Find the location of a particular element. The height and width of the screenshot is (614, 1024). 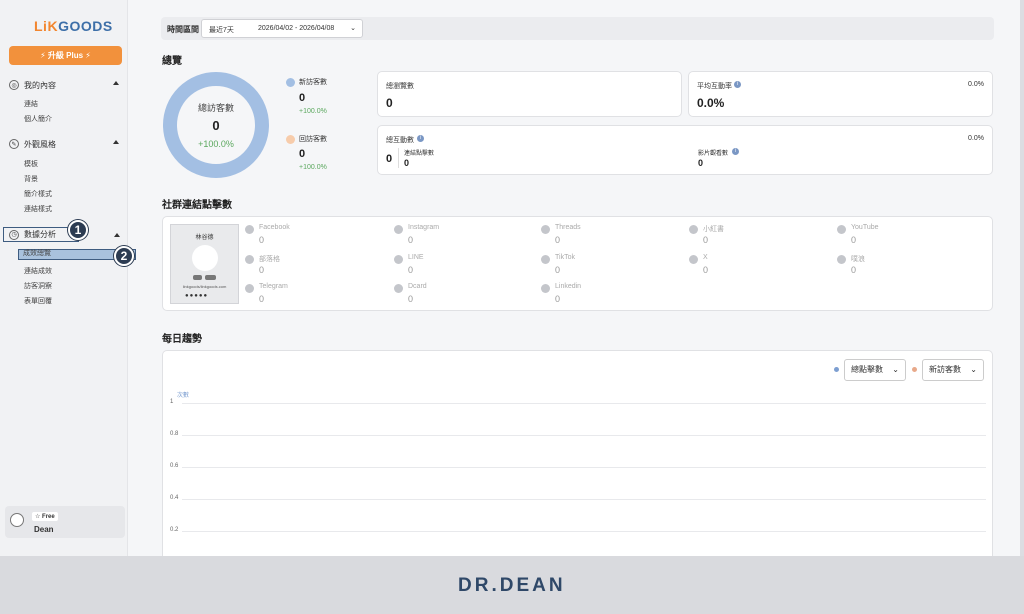

social-name: YouTube is located at coordinates (865, 227).